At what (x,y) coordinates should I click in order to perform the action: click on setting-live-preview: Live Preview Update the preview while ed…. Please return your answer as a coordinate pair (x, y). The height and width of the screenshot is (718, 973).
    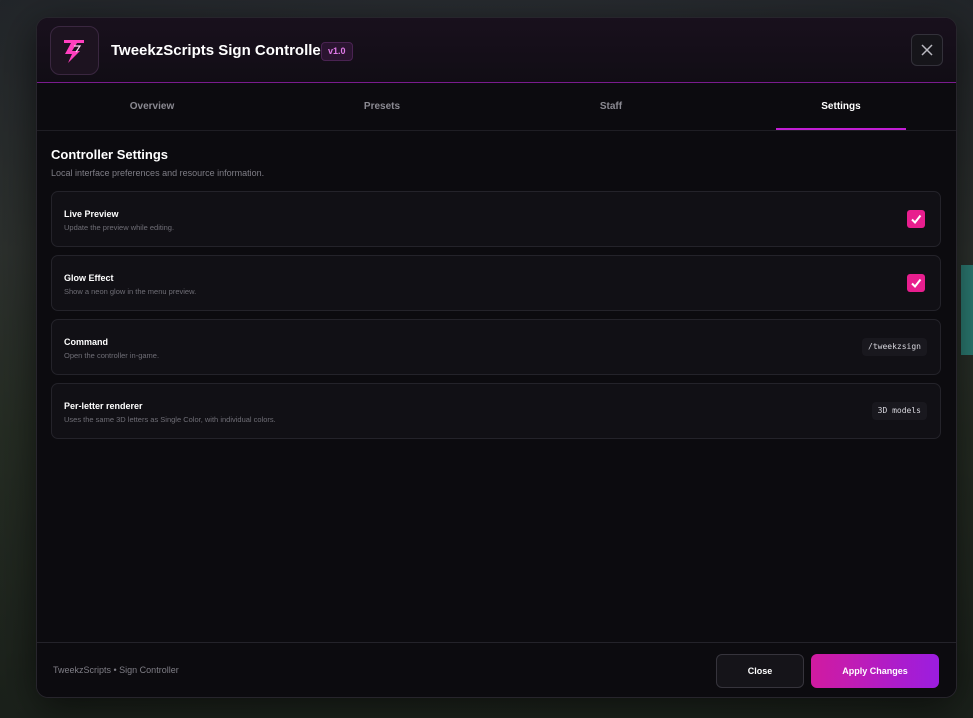
    Looking at the image, I should click on (496, 219).